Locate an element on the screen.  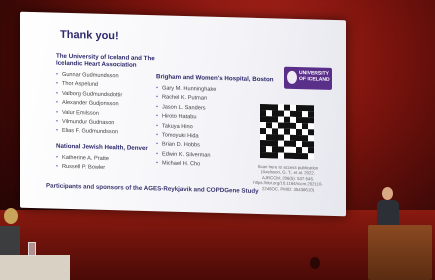
logo-text: UNIVERSITY OF ICELAND is located at coordinates (314, 76).